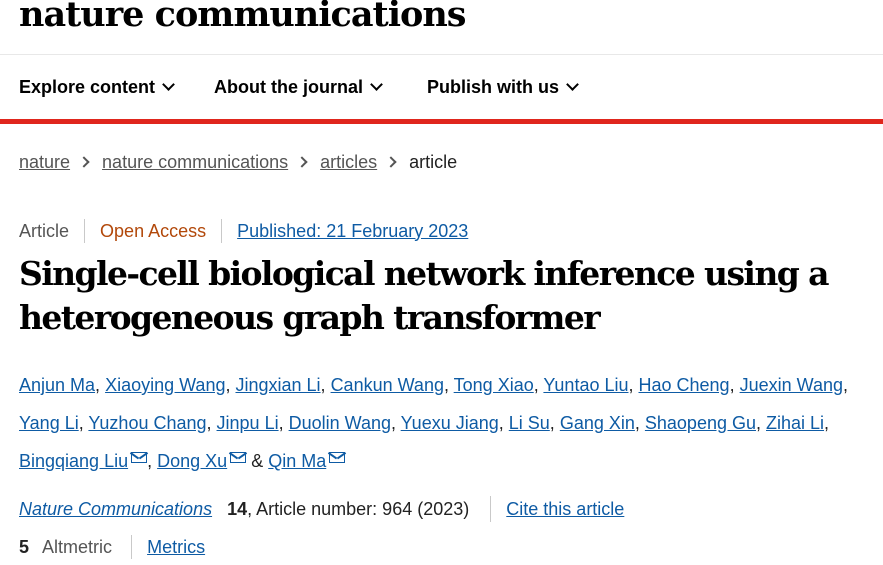  I want to click on author-link: Yuexu Jiang, so click(450, 423).